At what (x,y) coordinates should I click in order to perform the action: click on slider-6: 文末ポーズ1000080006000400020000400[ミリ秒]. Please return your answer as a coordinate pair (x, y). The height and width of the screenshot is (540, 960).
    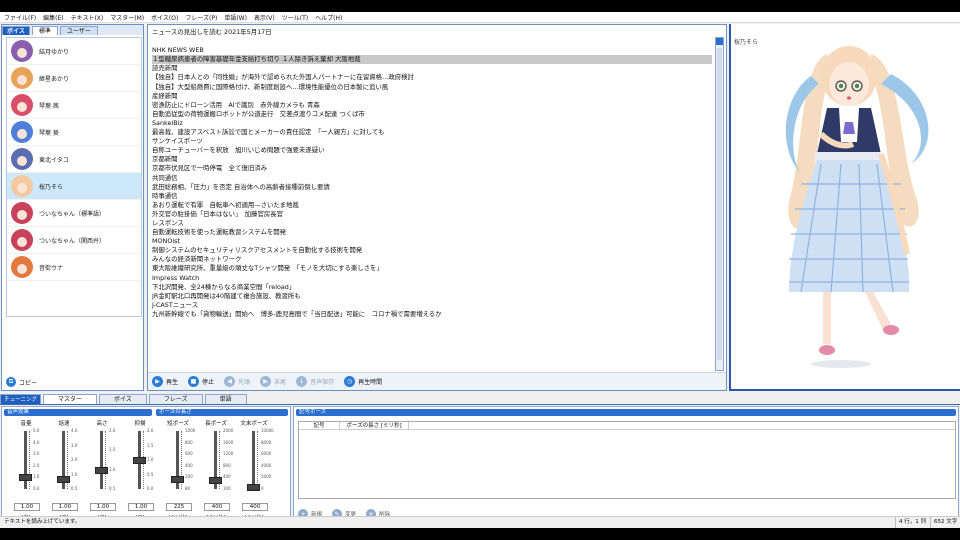
    Looking at the image, I should click on (256, 470).